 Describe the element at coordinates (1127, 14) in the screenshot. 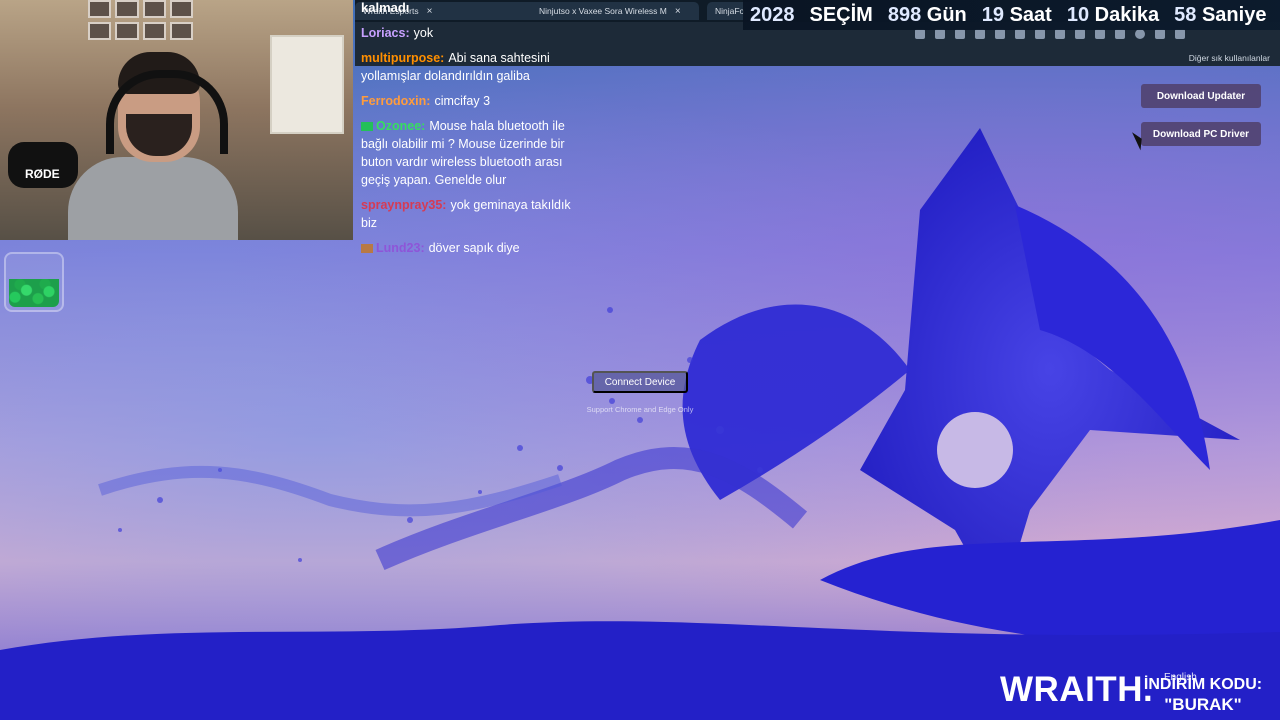

I see `countdown-minutes-label: Dakika` at that location.